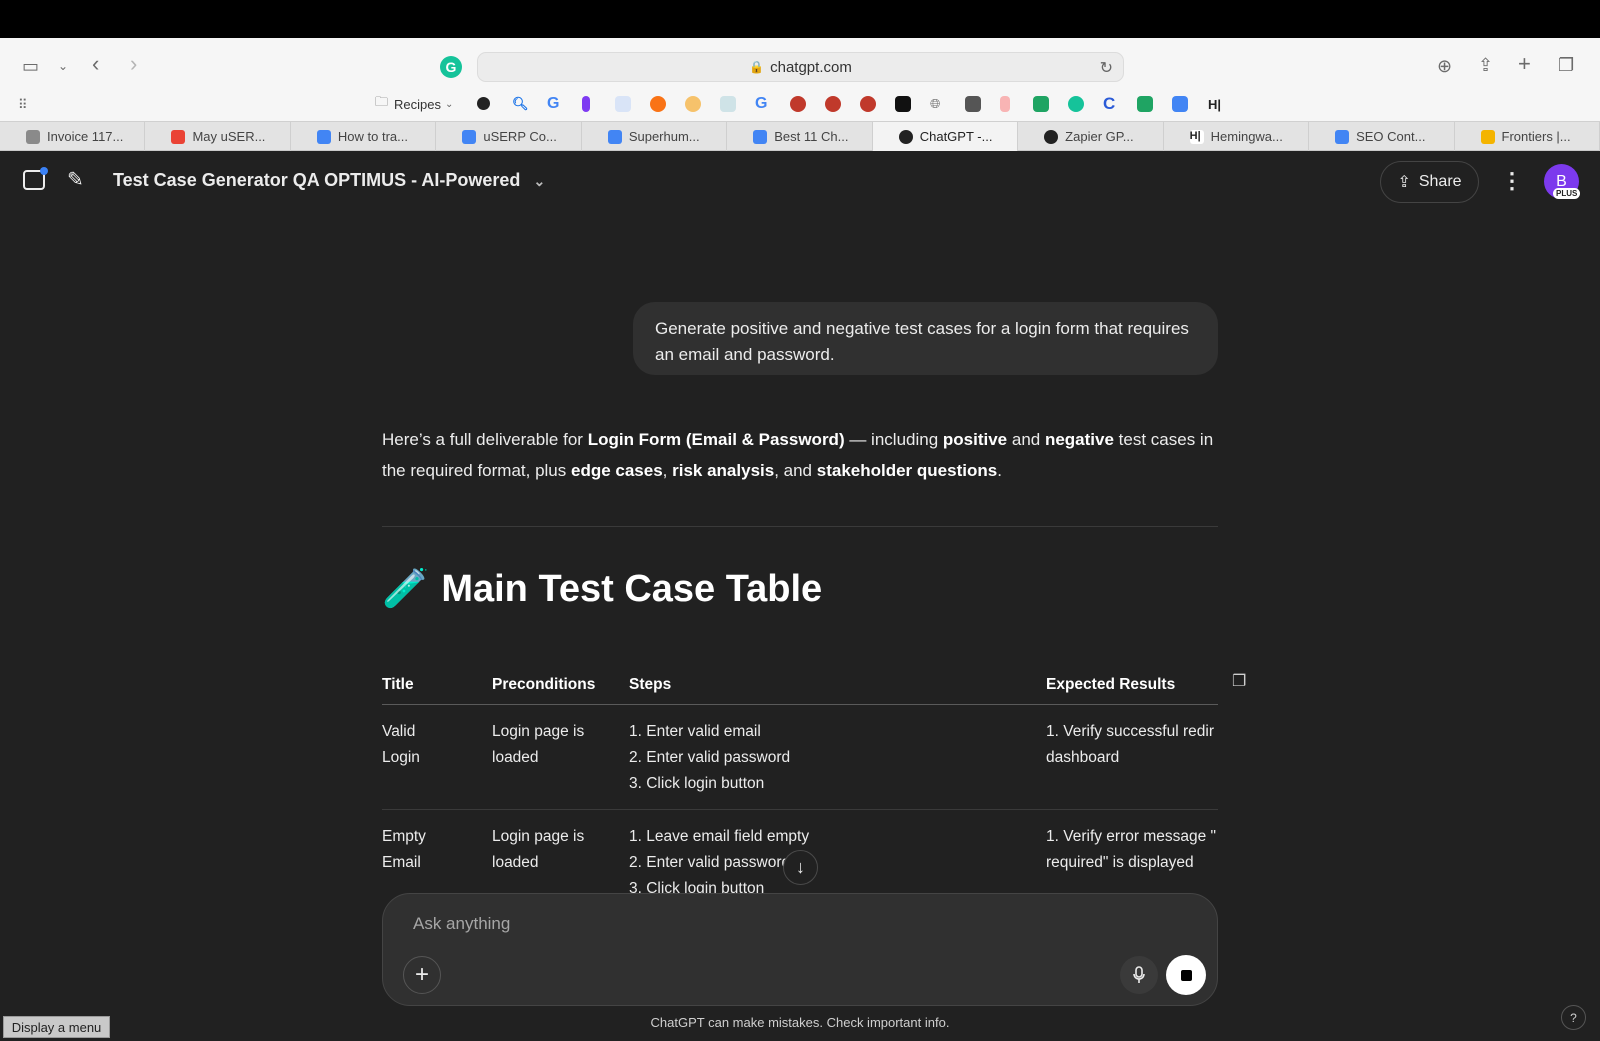  What do you see at coordinates (757, 67) in the screenshot?
I see `lock-icon: 🔒` at bounding box center [757, 67].